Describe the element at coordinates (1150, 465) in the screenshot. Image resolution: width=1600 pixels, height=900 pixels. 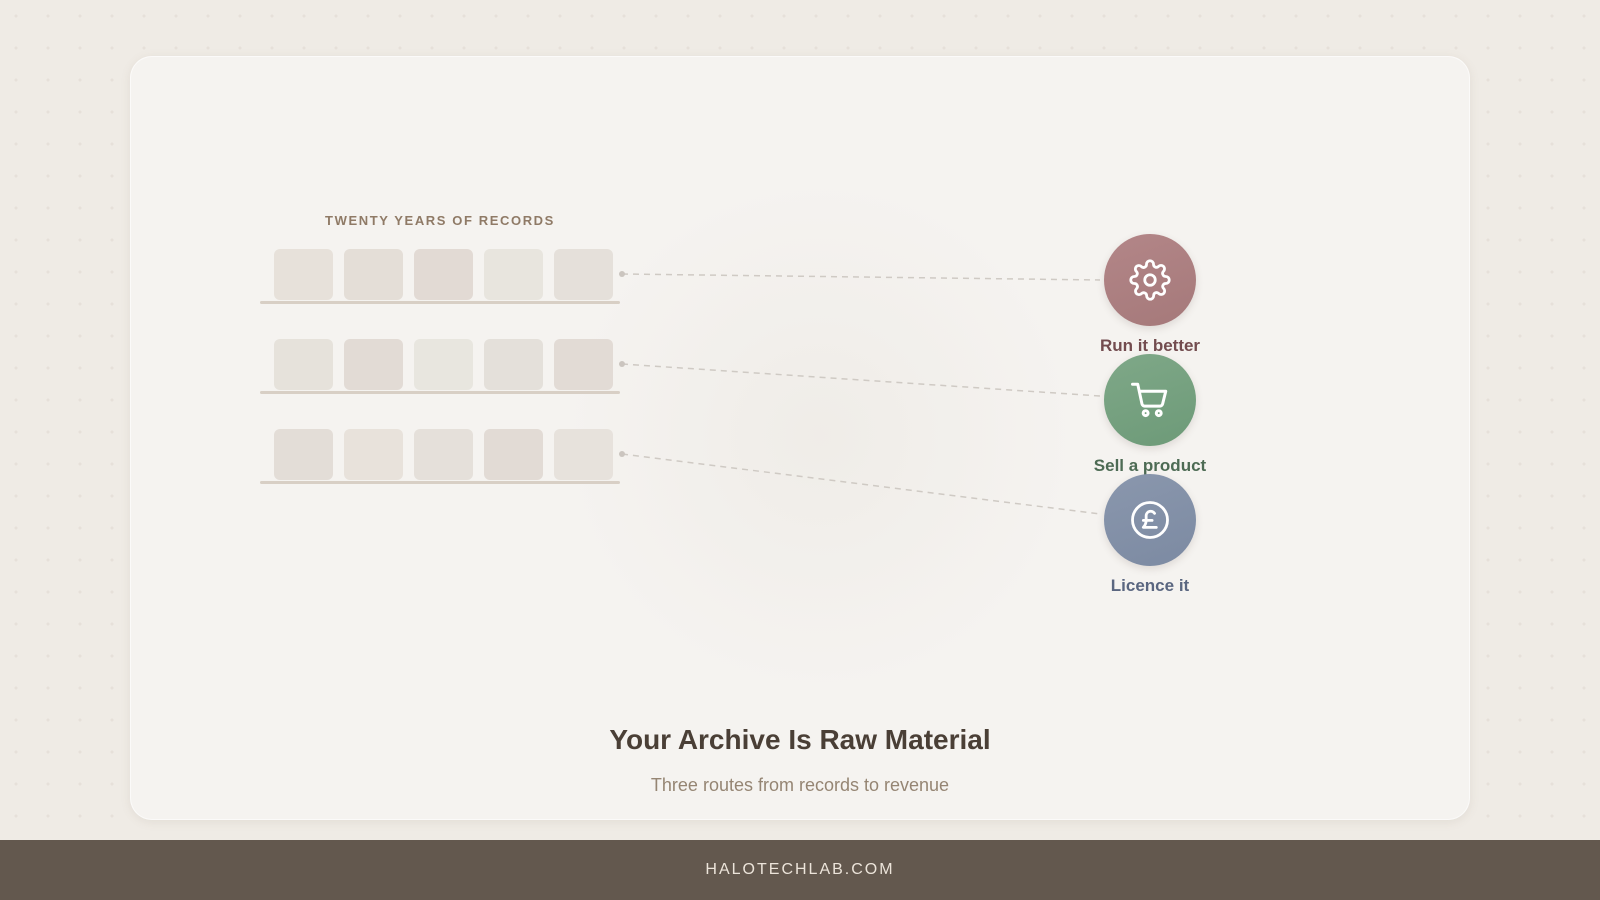
I see `route-label: Sell a product` at that location.